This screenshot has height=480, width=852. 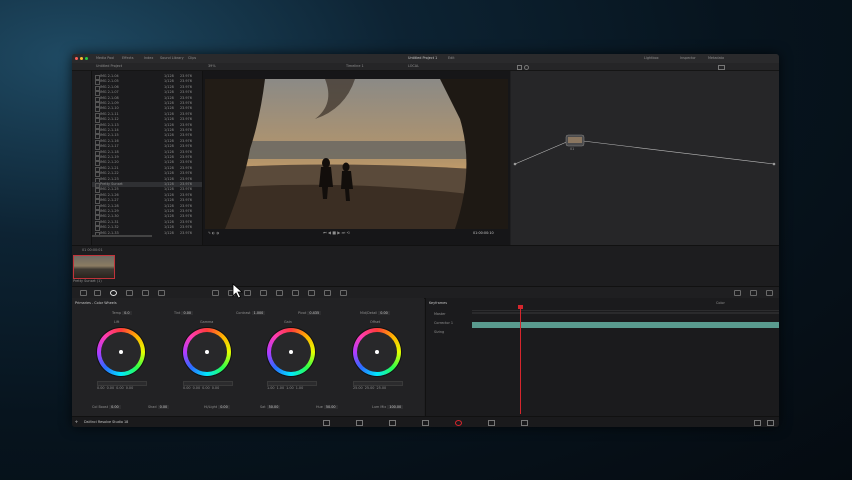 I want to click on clip-row: IMG 2-1-10 1/128 23.976, so click(x=147, y=109).